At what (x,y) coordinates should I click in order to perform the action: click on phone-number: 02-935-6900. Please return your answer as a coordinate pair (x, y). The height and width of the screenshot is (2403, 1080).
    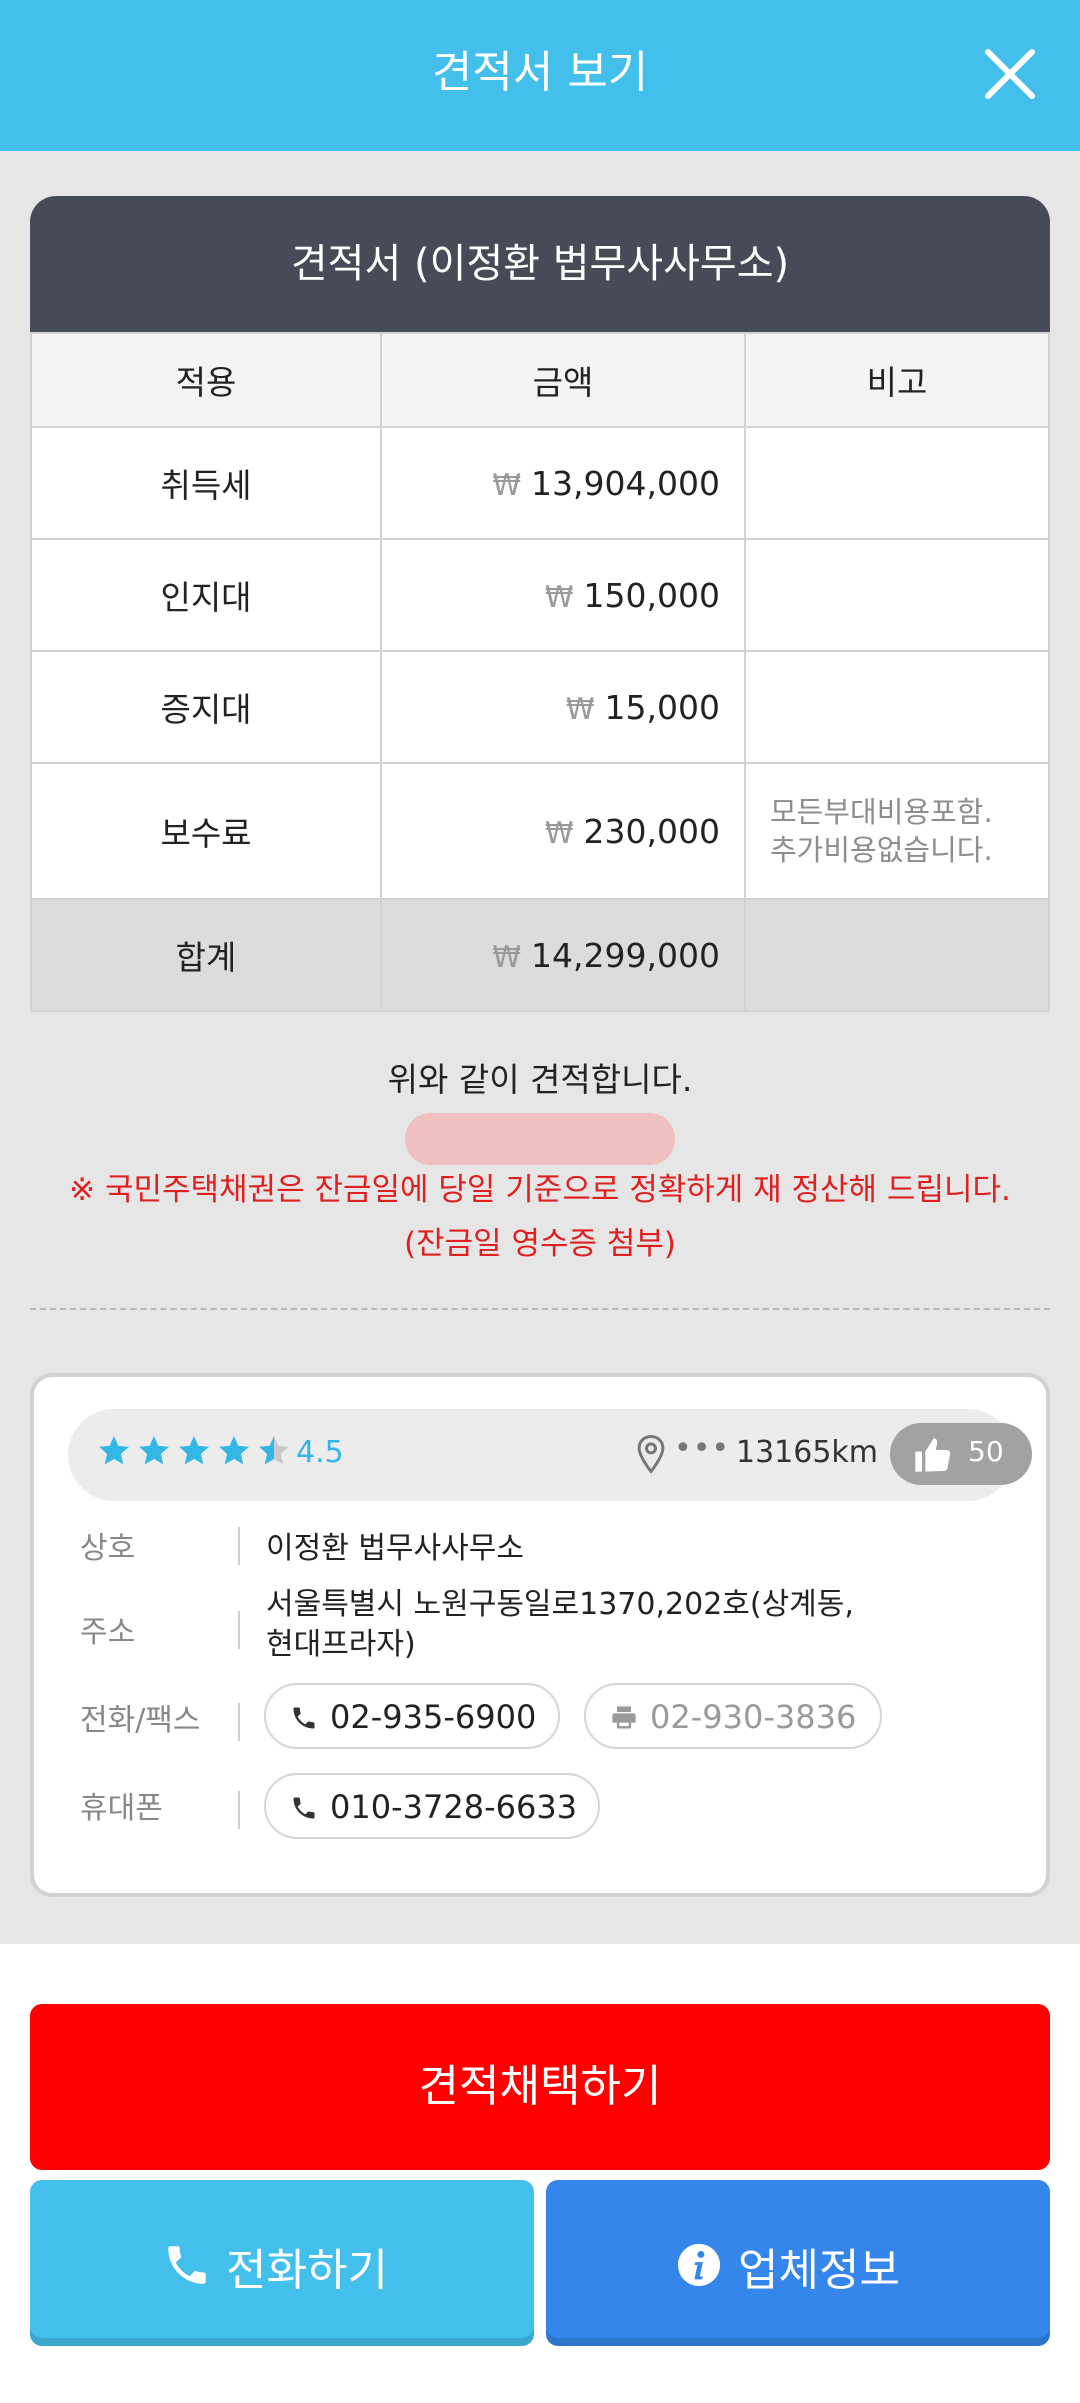
    Looking at the image, I should click on (433, 1717).